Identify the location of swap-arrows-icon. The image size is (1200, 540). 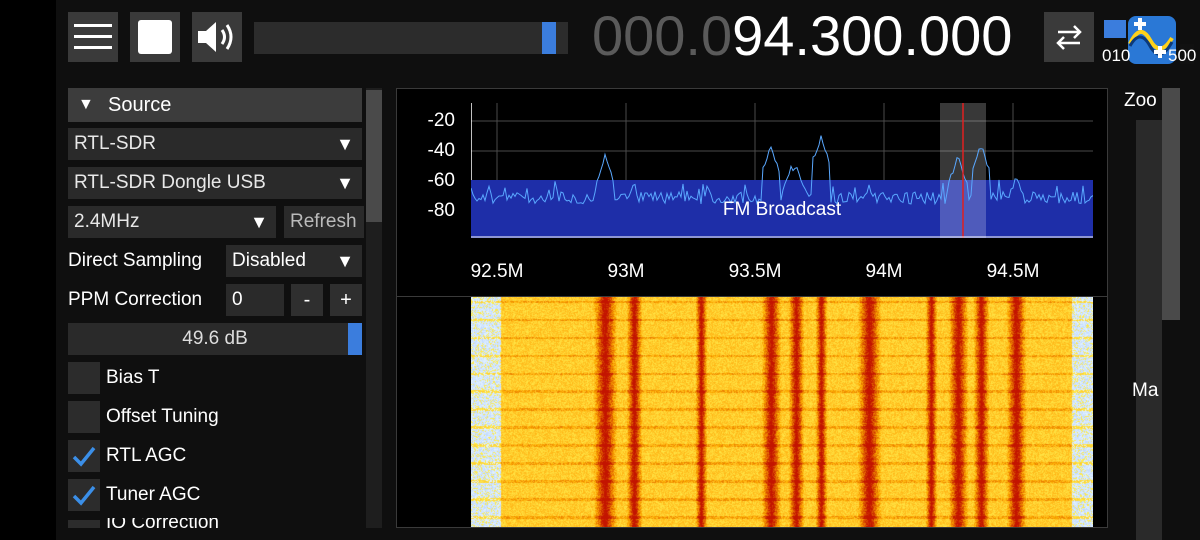
(1069, 37).